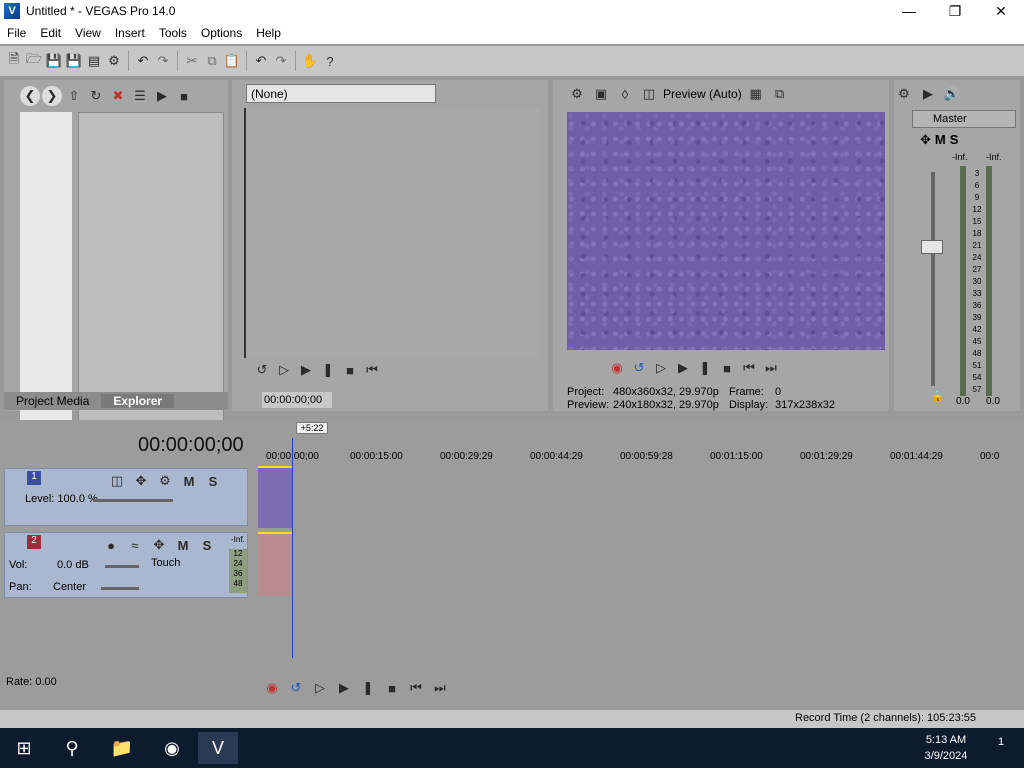 The width and height of the screenshot is (1024, 768). I want to click on close-button: ✕, so click(1001, 11).